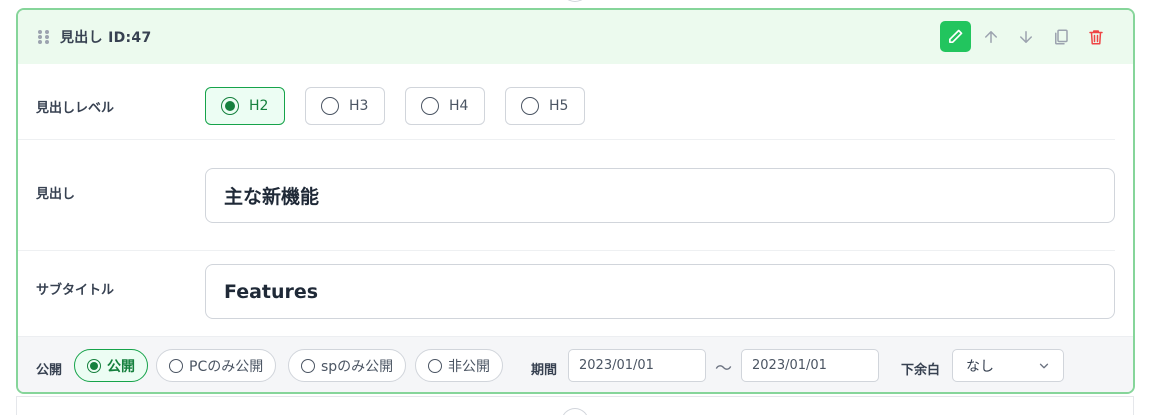 Image resolution: width=1150 pixels, height=415 pixels. I want to click on block-actions, so click(1025, 36).